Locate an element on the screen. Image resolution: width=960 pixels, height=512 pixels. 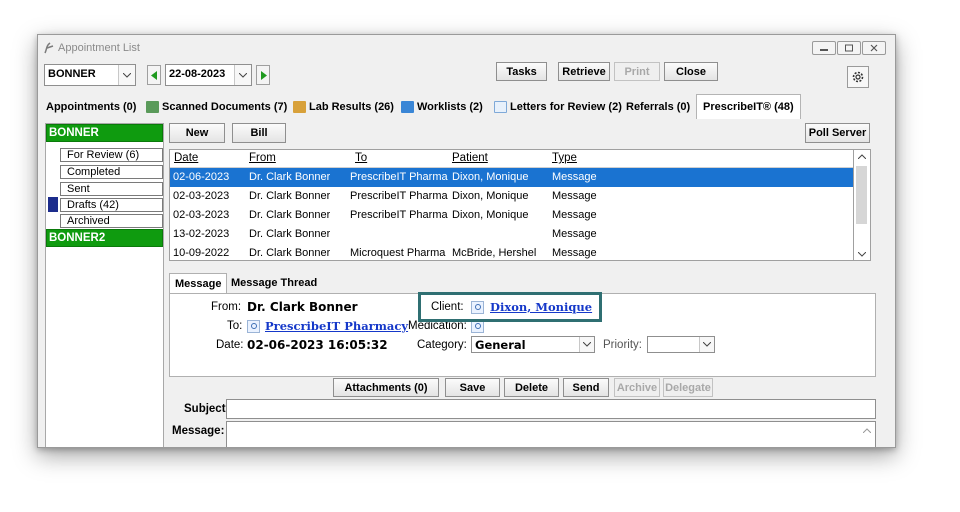
bill-button: Bill is located at coordinates (259, 133).